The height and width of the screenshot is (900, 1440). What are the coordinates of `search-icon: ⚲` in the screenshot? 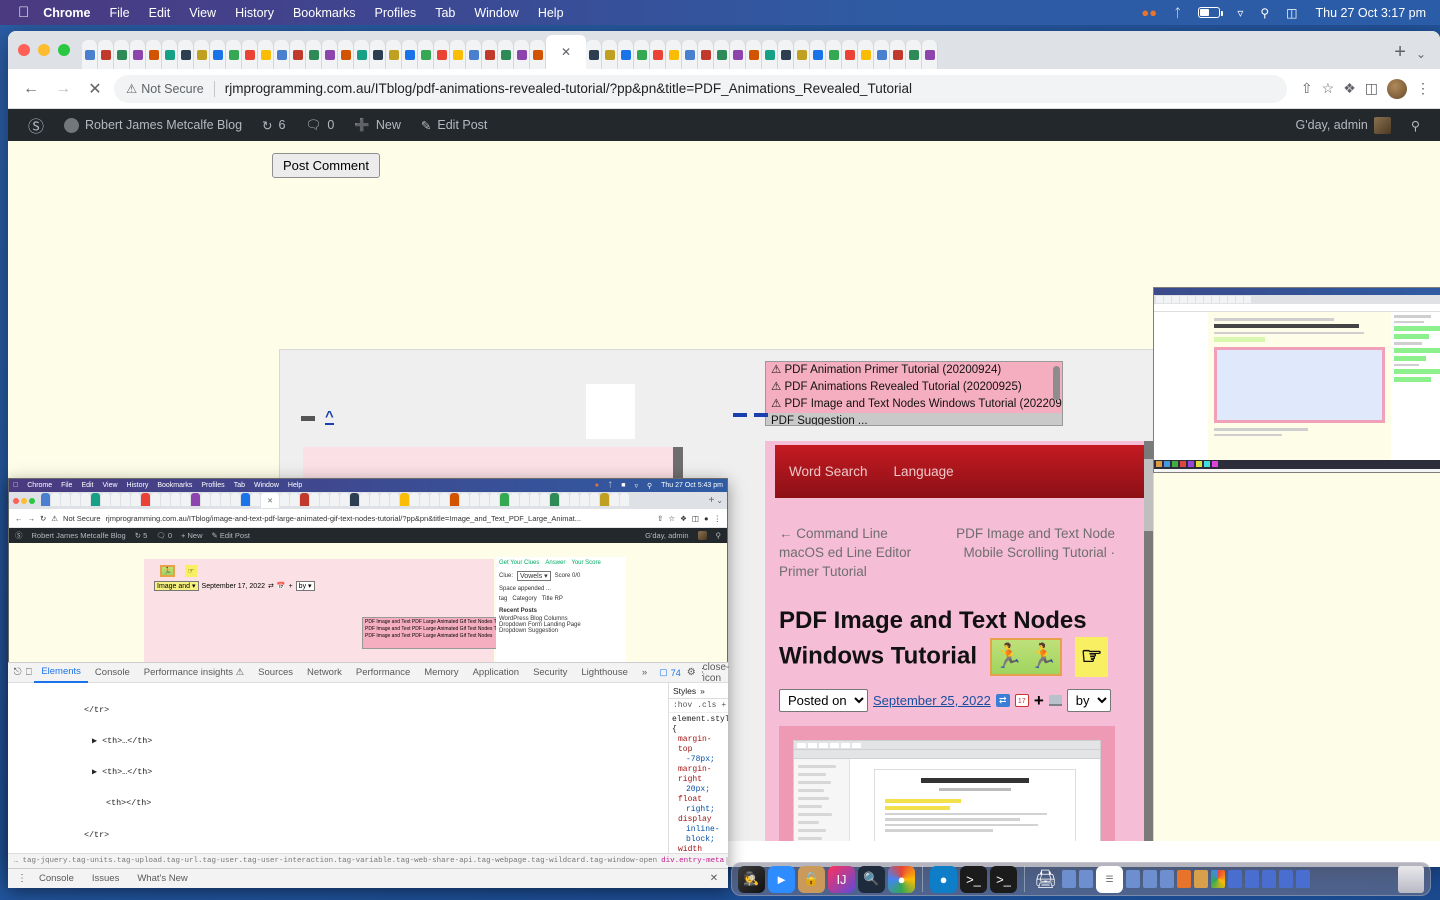 It's located at (719, 535).